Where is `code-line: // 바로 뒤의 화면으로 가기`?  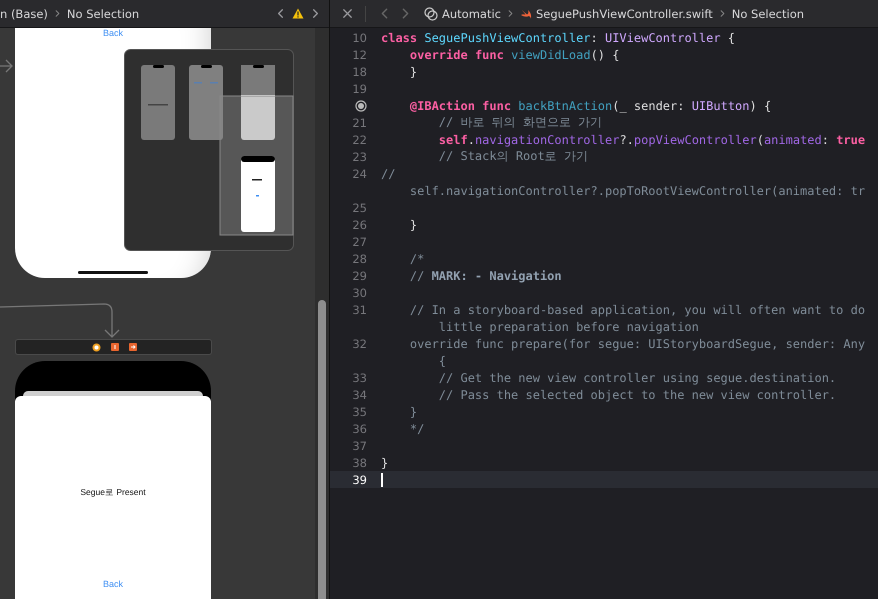
code-line: // 바로 뒤의 화면으로 가기 is located at coordinates (520, 122).